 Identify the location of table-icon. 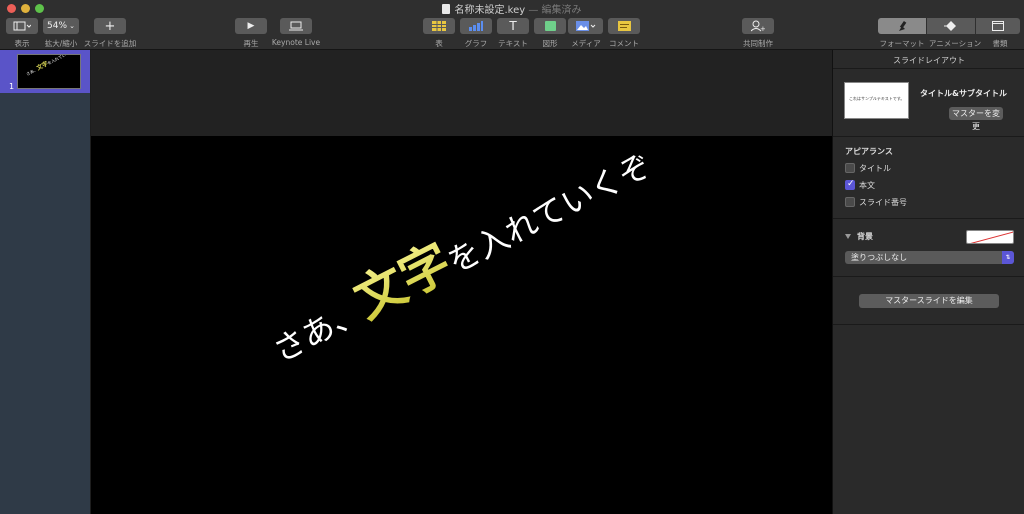
(439, 26).